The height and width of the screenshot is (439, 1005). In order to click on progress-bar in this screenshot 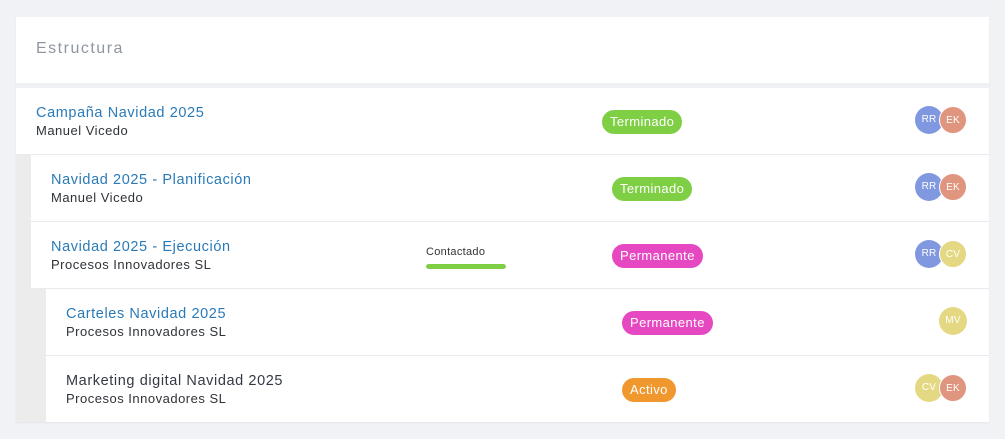, I will do `click(466, 266)`.